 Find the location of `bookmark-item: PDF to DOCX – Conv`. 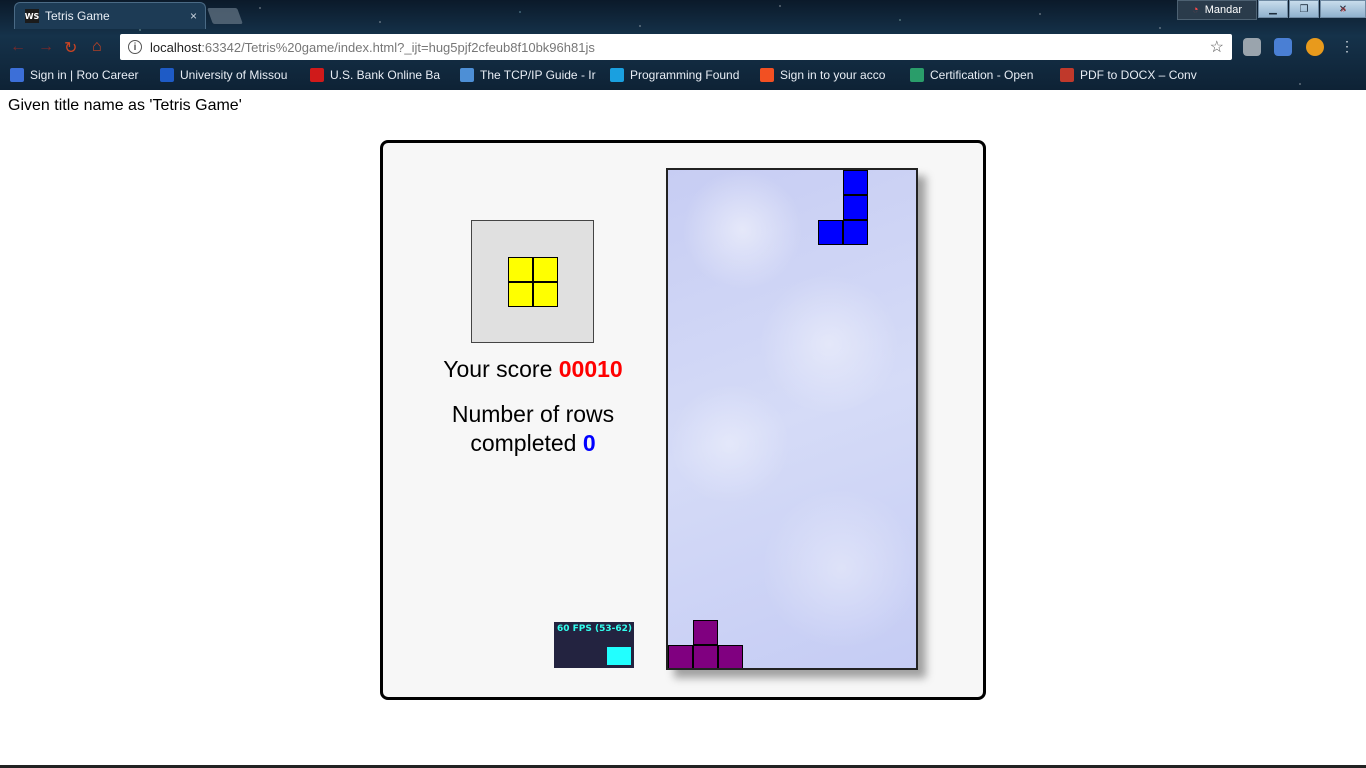

bookmark-item: PDF to DOCX – Conv is located at coordinates (1130, 75).